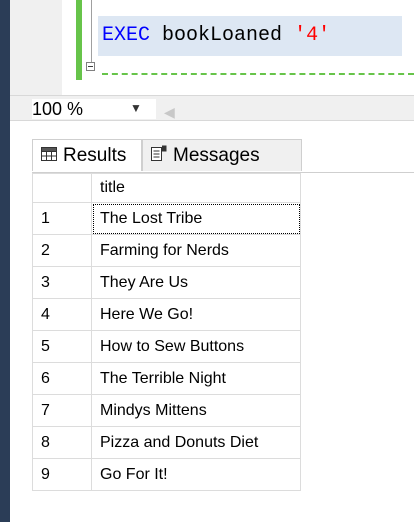 The width and height of the screenshot is (414, 522). Describe the element at coordinates (196, 474) in the screenshot. I see `title-cell: Go For It!` at that location.